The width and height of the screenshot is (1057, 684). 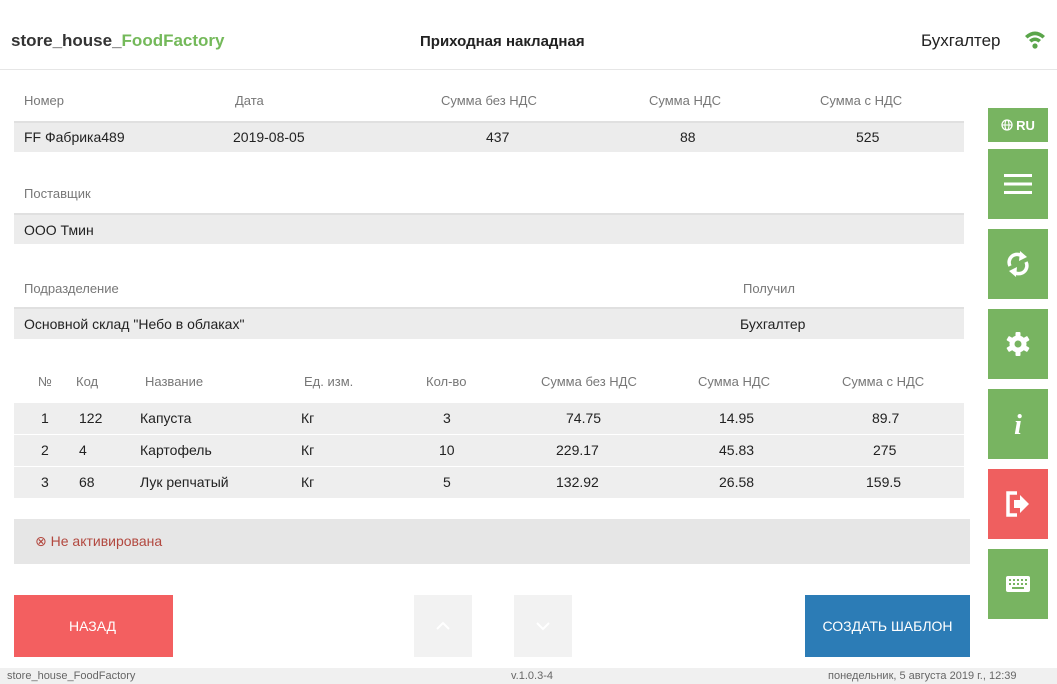 I want to click on doc-summary-band: FF Фабрика489 2019-08-05 437 88 525, so click(x=489, y=136).